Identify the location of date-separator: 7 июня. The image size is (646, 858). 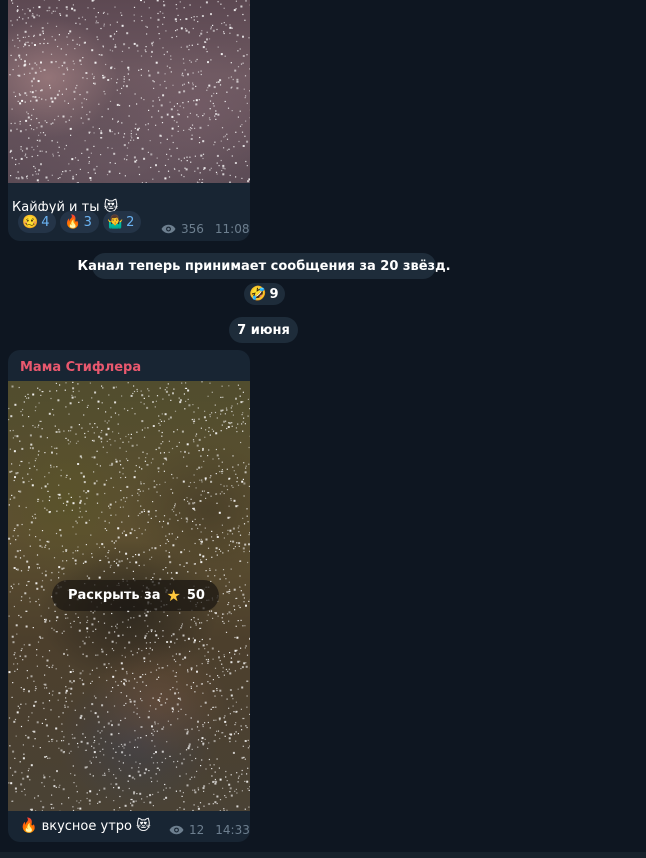
(263, 330).